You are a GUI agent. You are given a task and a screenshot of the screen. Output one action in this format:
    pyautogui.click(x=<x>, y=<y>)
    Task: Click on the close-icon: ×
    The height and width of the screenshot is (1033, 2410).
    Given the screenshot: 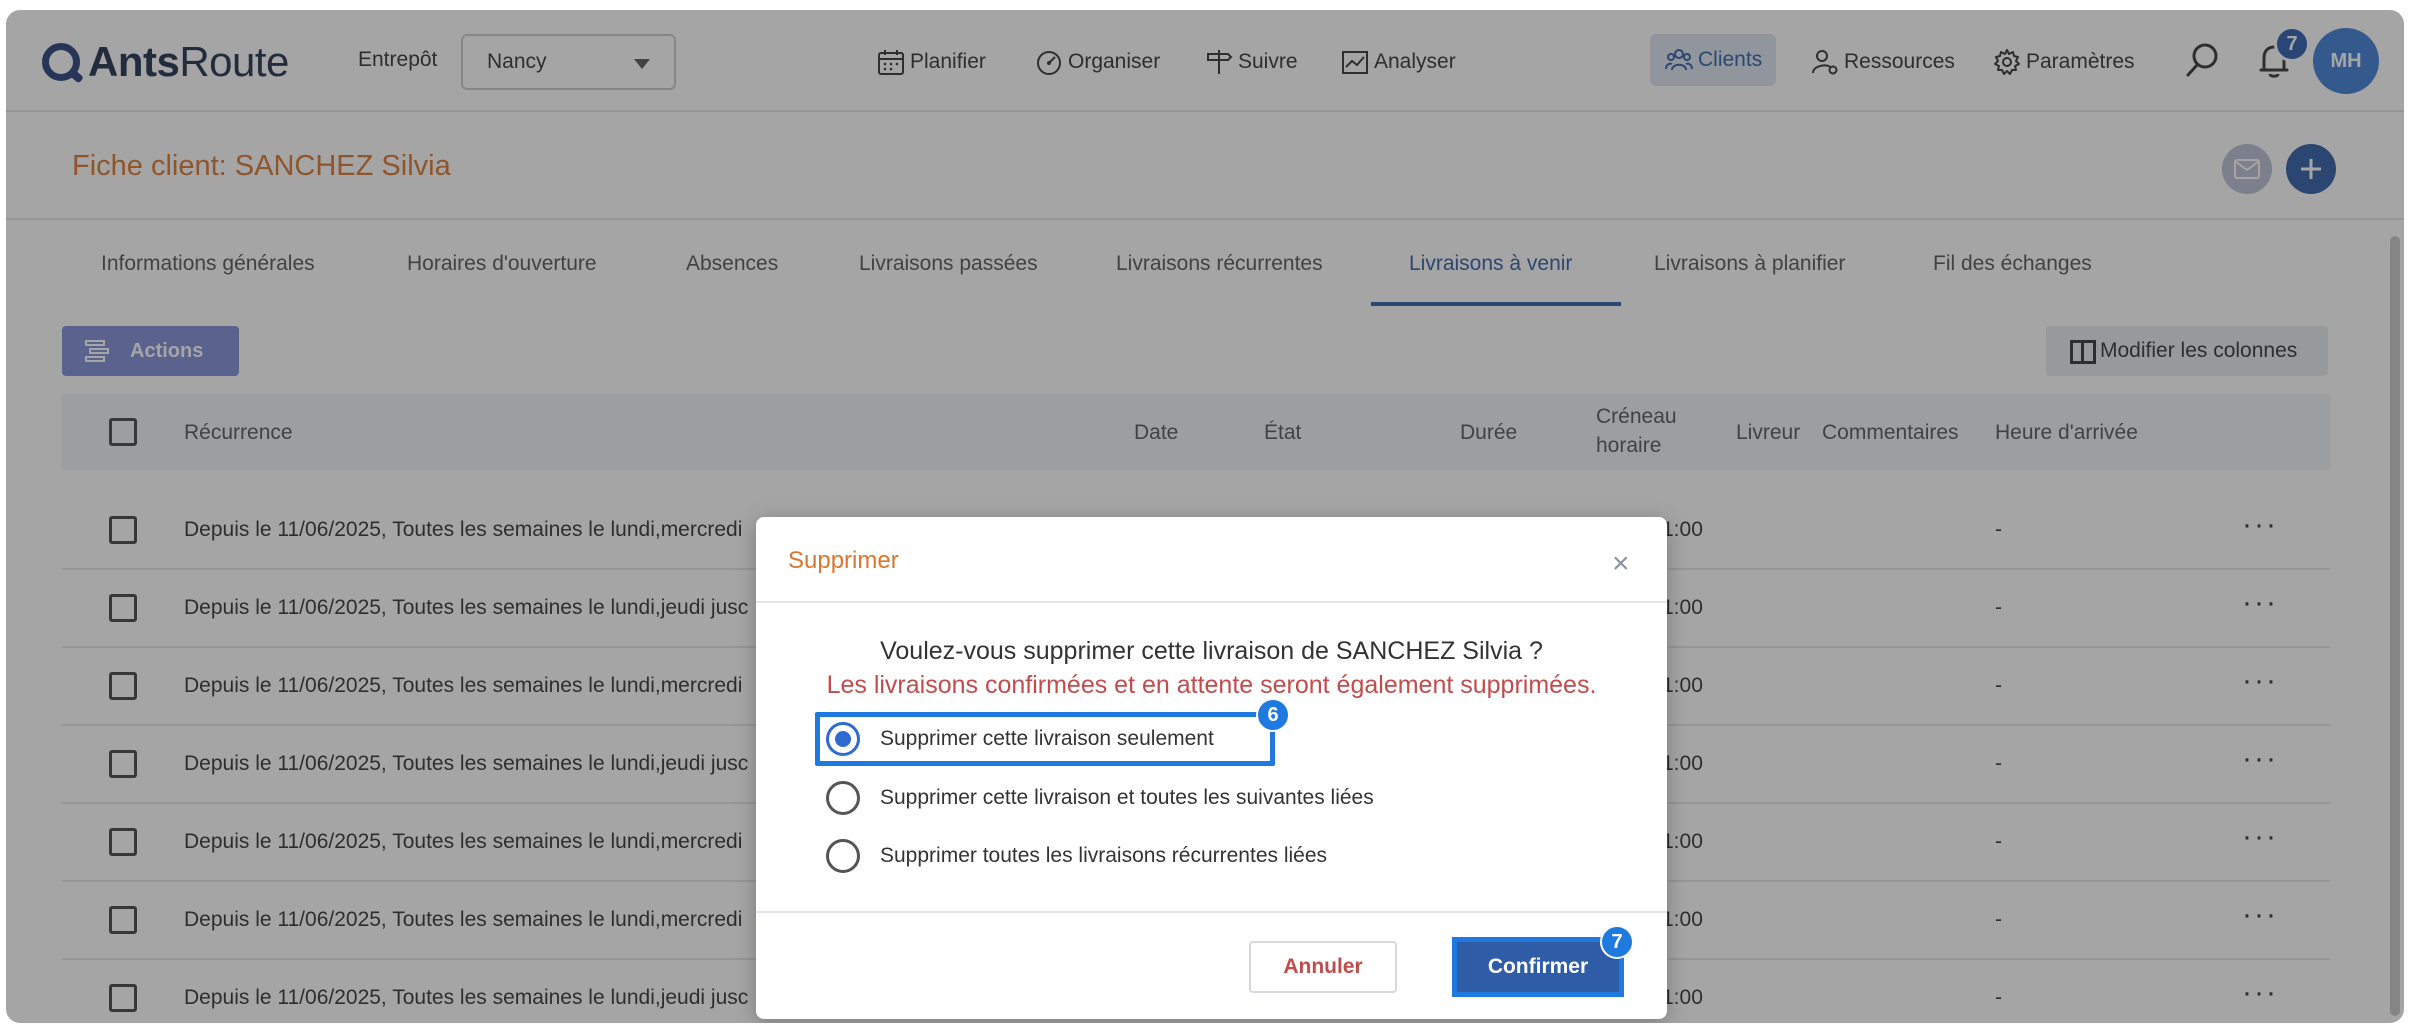 What is the action you would take?
    pyautogui.click(x=1621, y=564)
    